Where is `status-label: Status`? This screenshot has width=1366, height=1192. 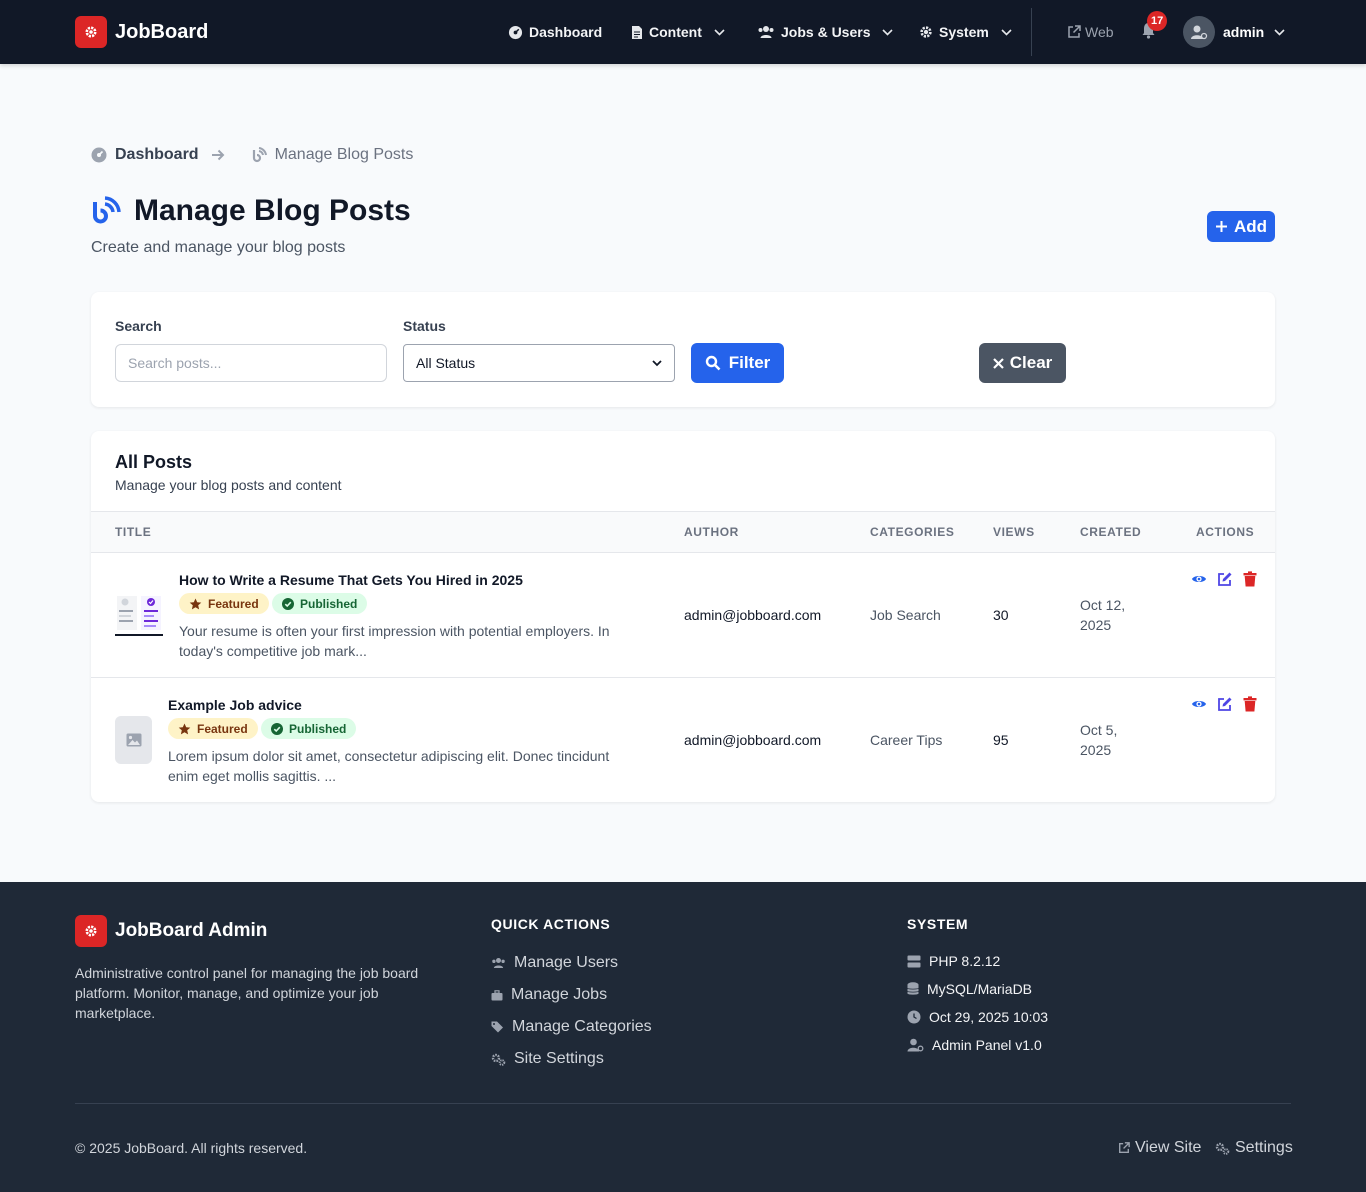
status-label: Status is located at coordinates (424, 326).